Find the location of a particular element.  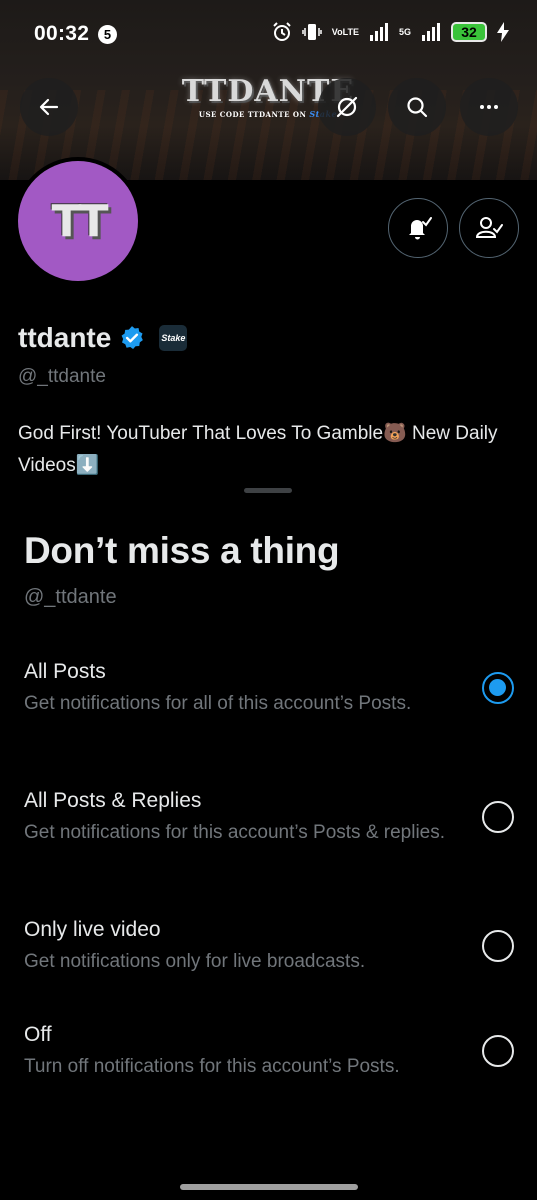

radio-all-posts is located at coordinates (498, 688).